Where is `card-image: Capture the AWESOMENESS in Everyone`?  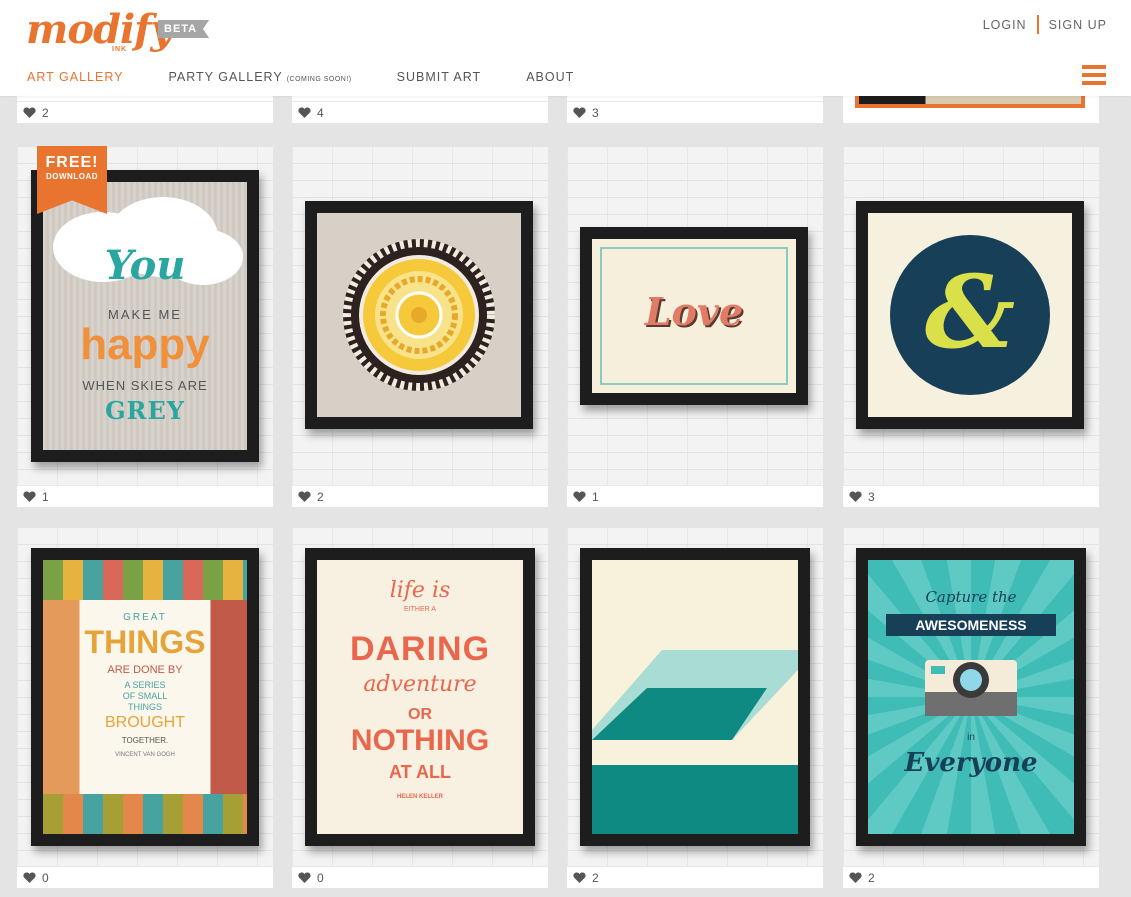
card-image: Capture the AWESOMENESS in Everyone is located at coordinates (971, 696).